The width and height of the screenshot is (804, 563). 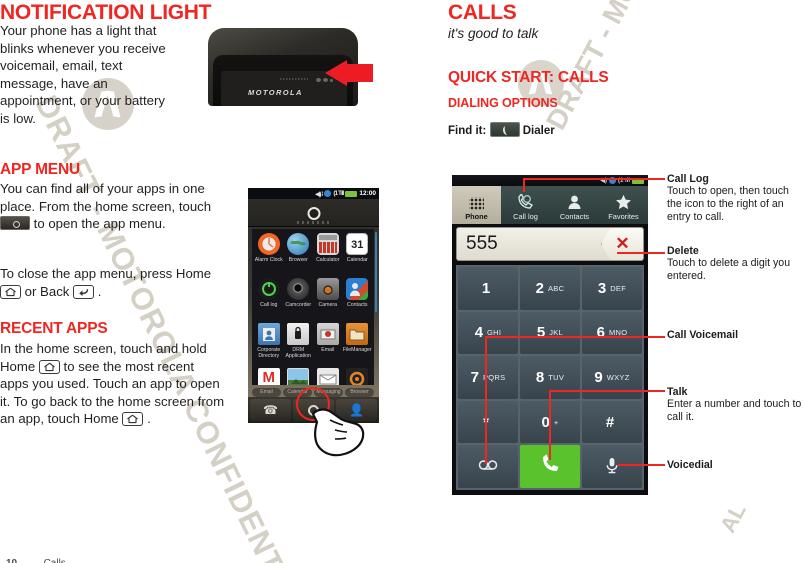 What do you see at coordinates (338, 432) in the screenshot?
I see `pointing-hand-illustration` at bounding box center [338, 432].